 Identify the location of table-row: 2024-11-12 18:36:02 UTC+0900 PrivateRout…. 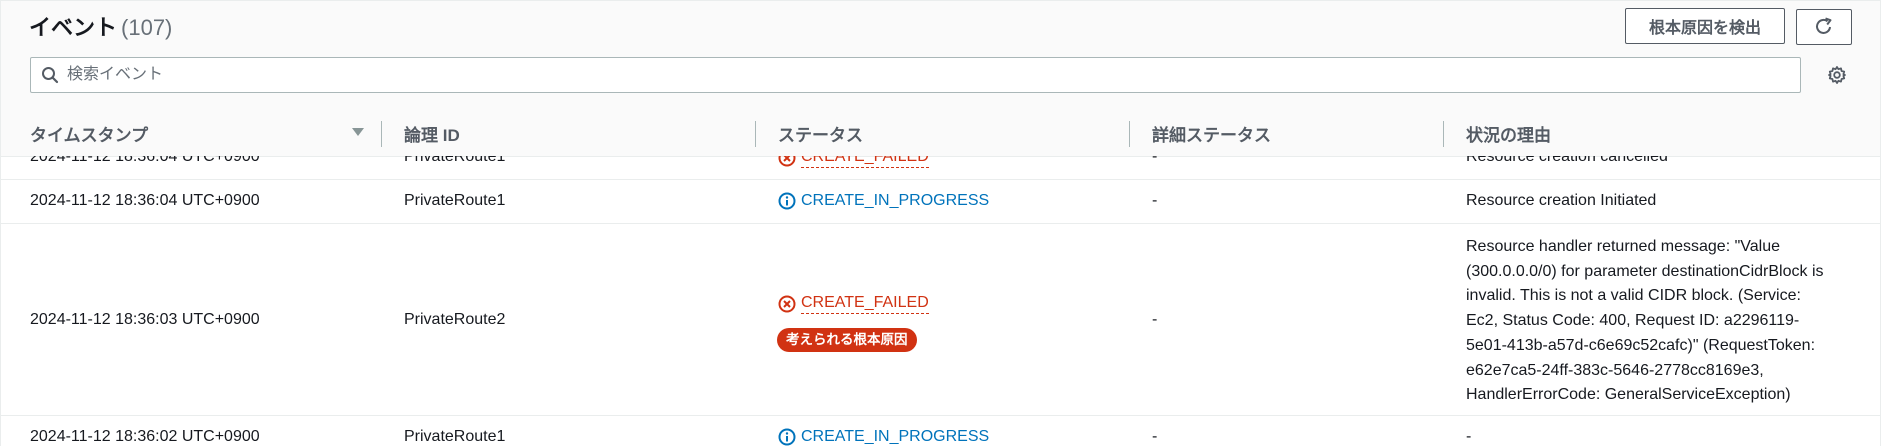
(940, 431).